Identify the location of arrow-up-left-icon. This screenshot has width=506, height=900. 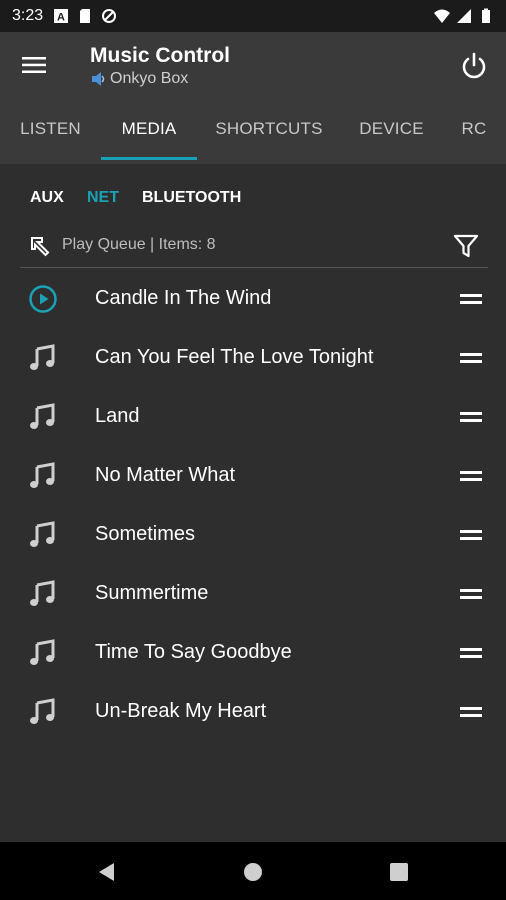
(40, 246).